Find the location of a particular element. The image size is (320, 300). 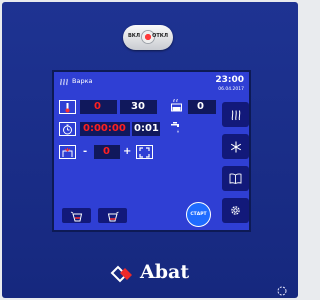

steam-value: 0 is located at coordinates (200, 106).